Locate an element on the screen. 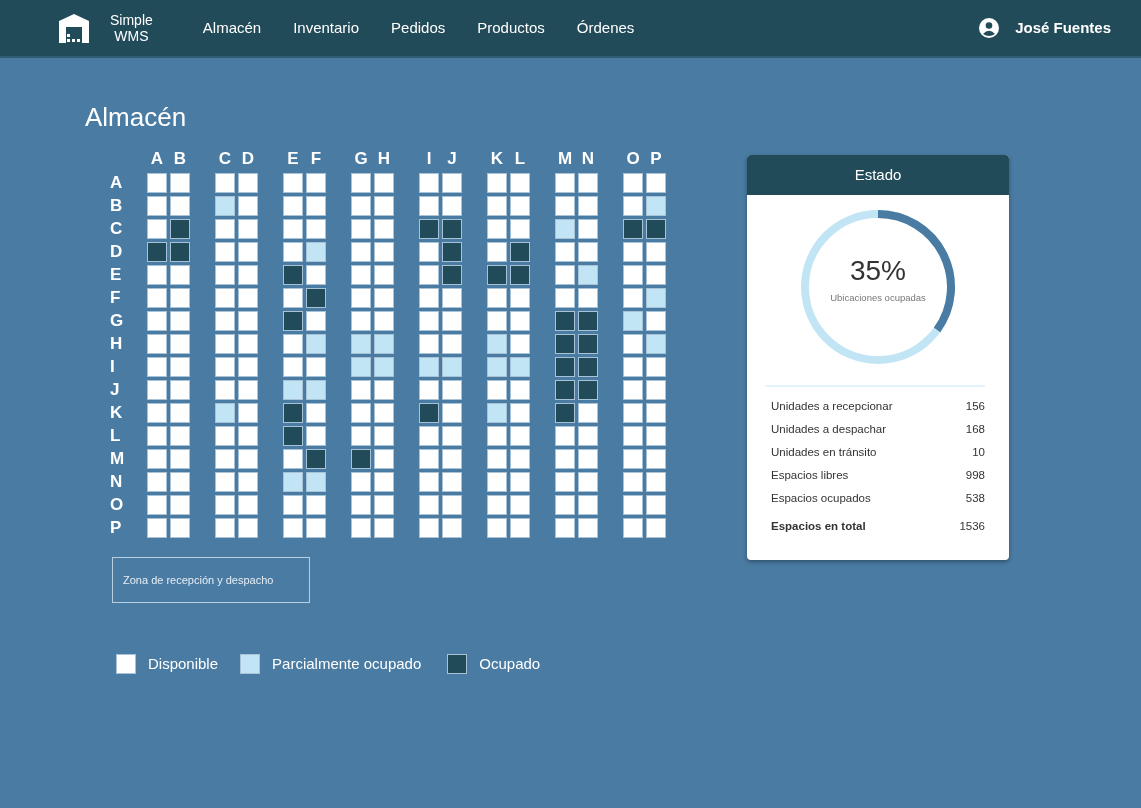 The image size is (1141, 808). nav-link: Pedidos is located at coordinates (418, 28).